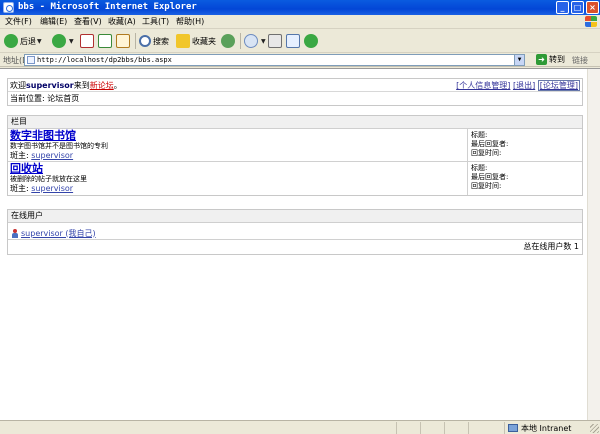 The width and height of the screenshot is (600, 434). I want to click on windows-logo-icon, so click(591, 21).